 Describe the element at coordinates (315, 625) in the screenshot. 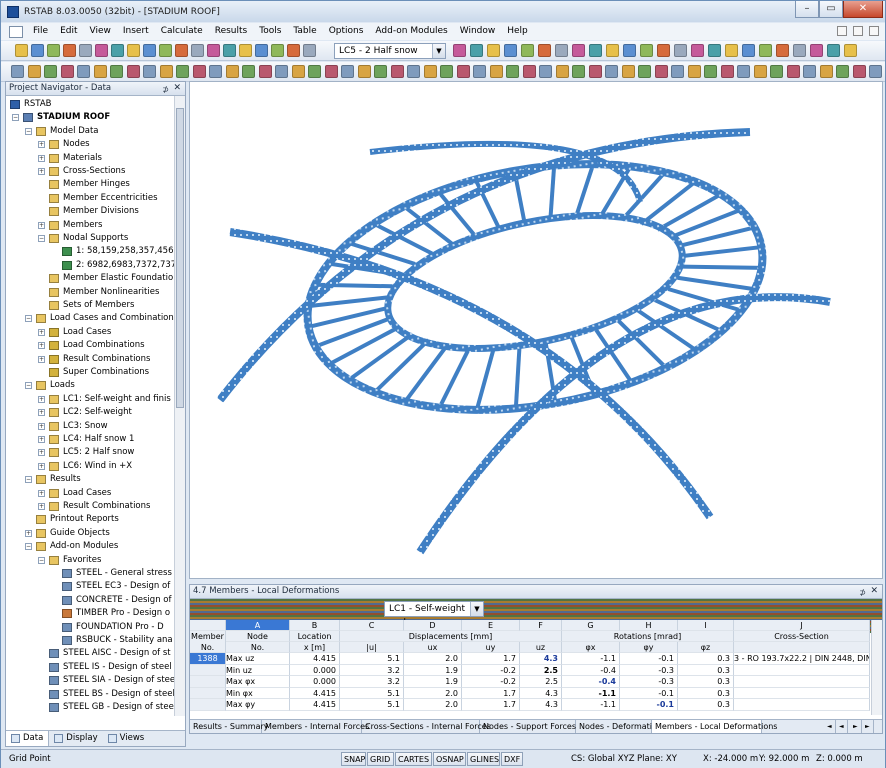

I see `column-letter: B` at that location.